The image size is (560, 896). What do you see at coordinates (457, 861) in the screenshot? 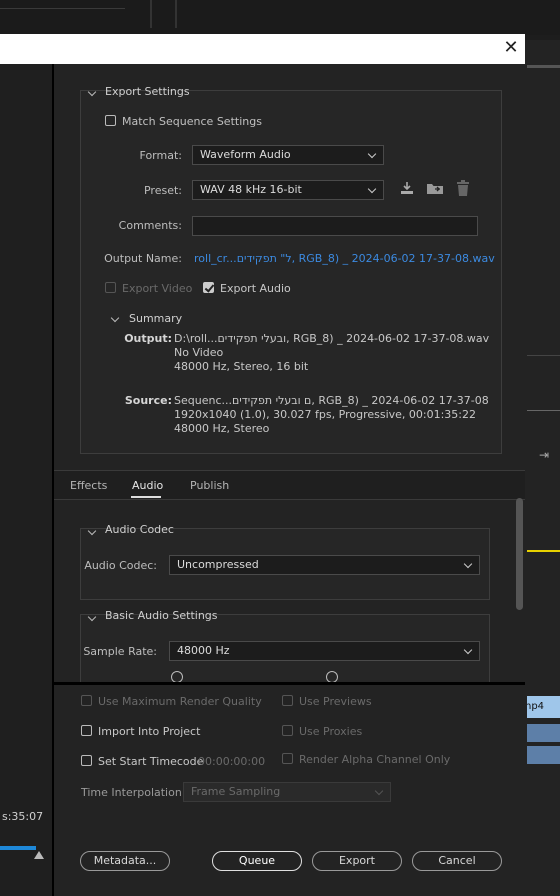
I see `cancel-button: Cancel` at bounding box center [457, 861].